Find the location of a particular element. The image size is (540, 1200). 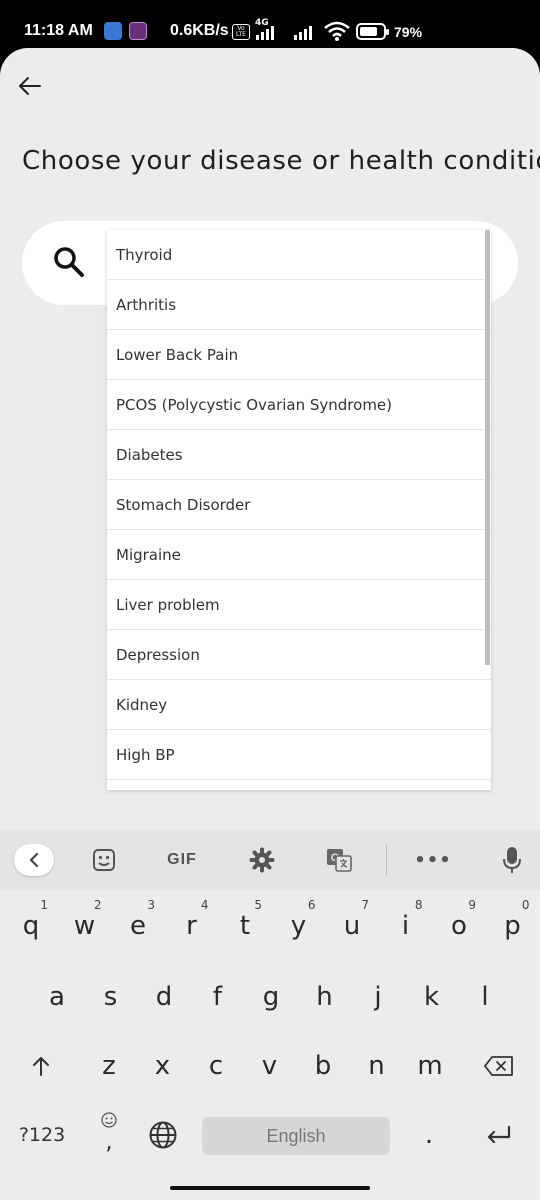

home-indicator is located at coordinates (270, 1188).